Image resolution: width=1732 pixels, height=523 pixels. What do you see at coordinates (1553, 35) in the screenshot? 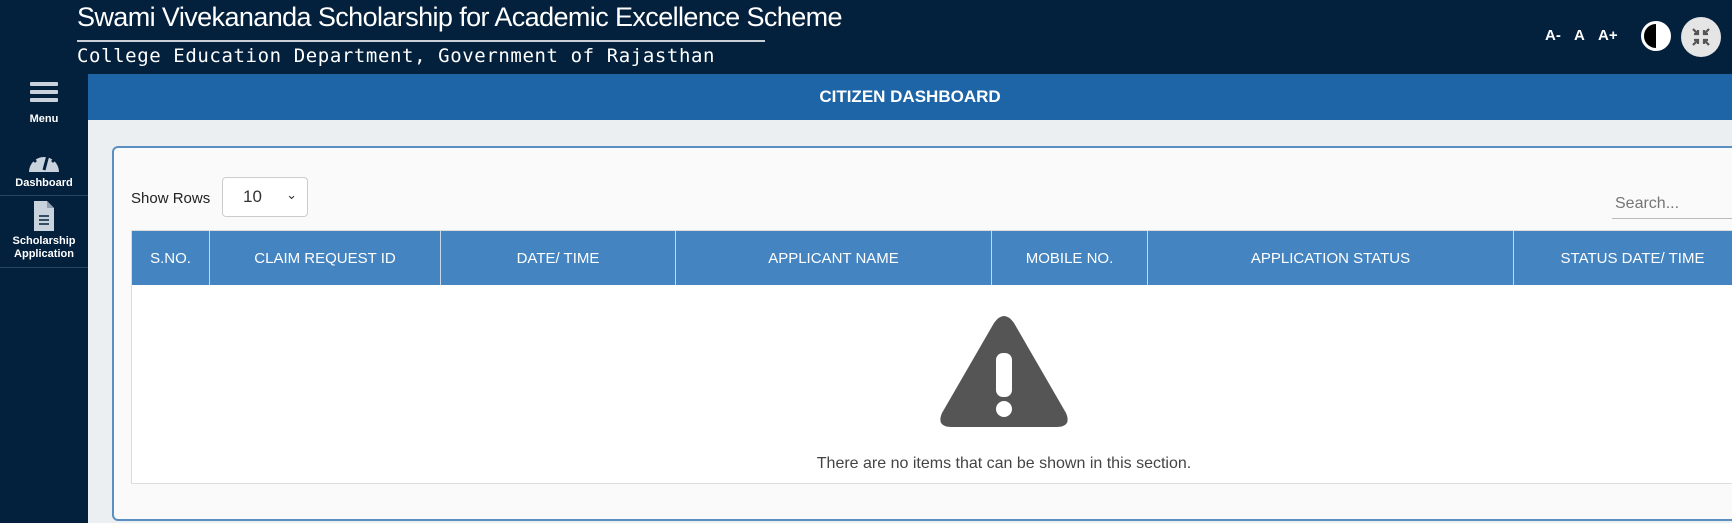
I see `font-decrease-button: A-` at bounding box center [1553, 35].